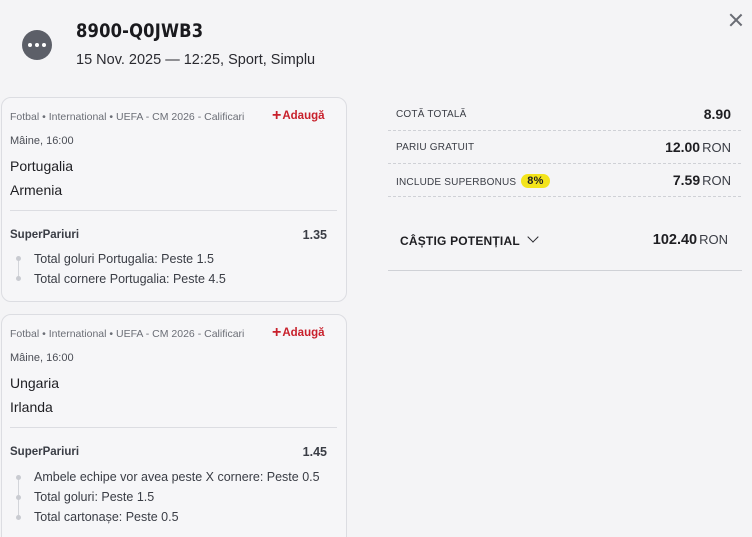 Image resolution: width=752 pixels, height=537 pixels. What do you see at coordinates (431, 114) in the screenshot?
I see `total-odds-label: COTĂ TOTALĂ` at bounding box center [431, 114].